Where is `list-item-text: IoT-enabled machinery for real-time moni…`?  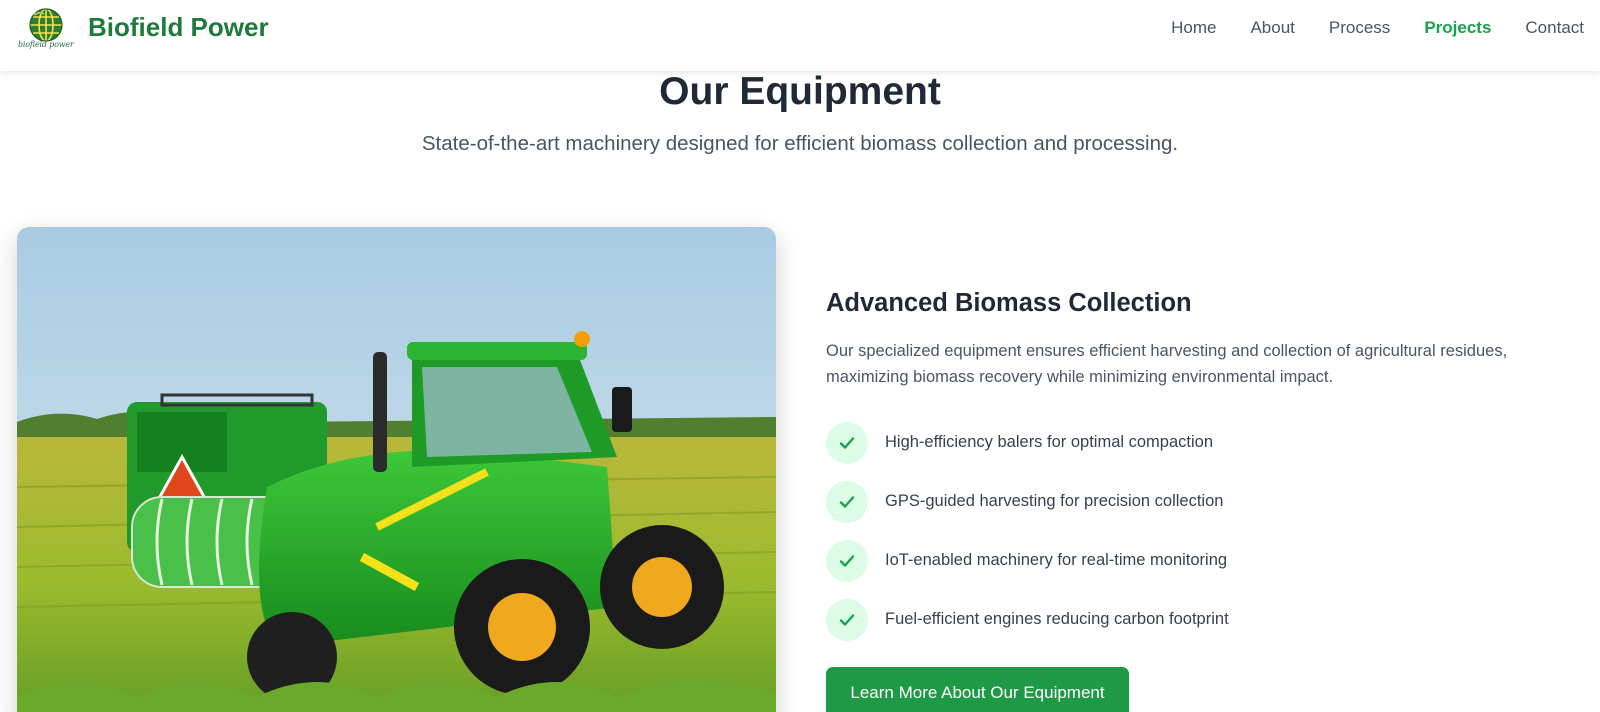
list-item-text: IoT-enabled machinery for real-time moni… is located at coordinates (1056, 560).